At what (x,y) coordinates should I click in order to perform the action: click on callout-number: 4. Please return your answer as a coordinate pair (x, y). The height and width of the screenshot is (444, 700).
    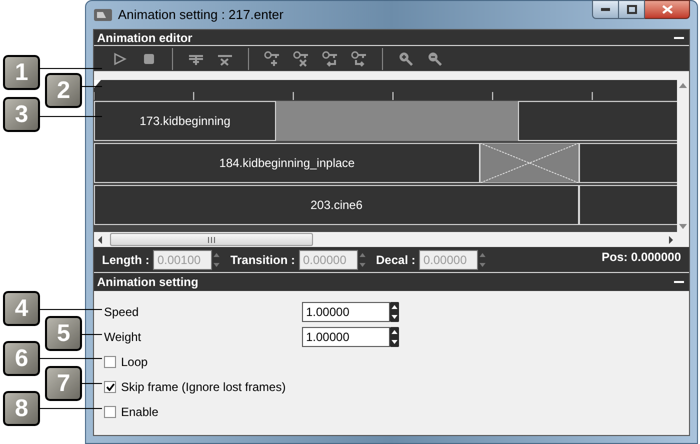
    Looking at the image, I should click on (21, 308).